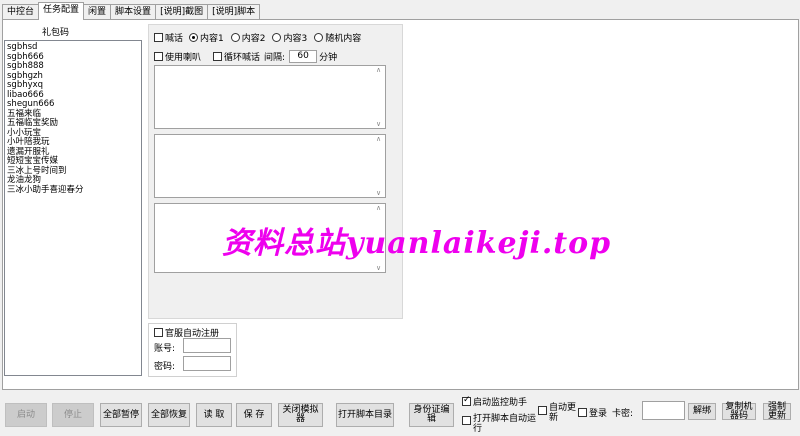 This screenshot has height=436, width=800. I want to click on password-label: 密码:, so click(165, 367).